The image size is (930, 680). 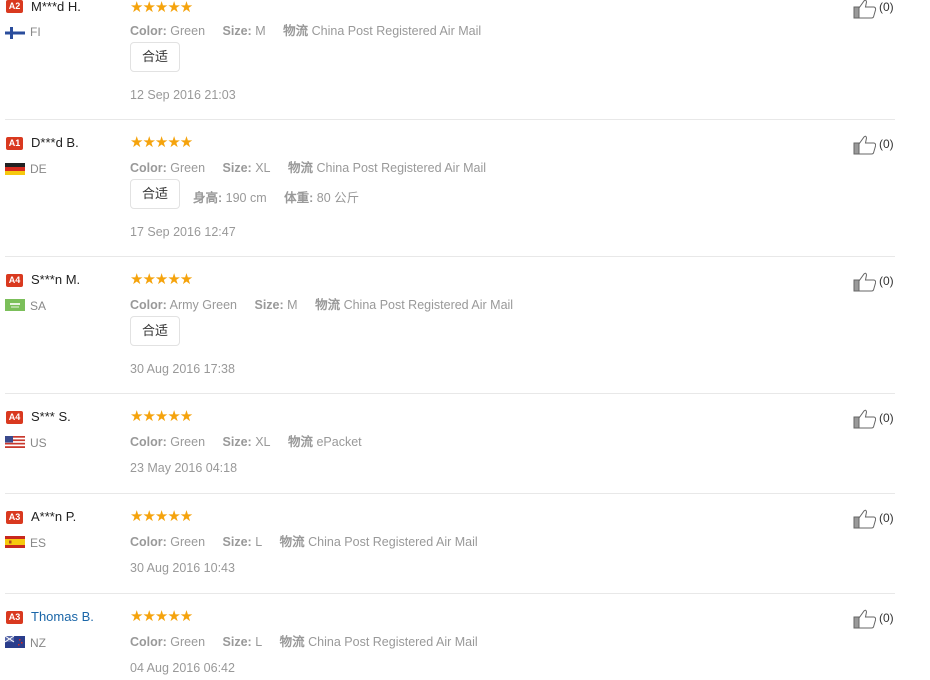 I want to click on buyer-level-badge: A1, so click(x=14, y=143).